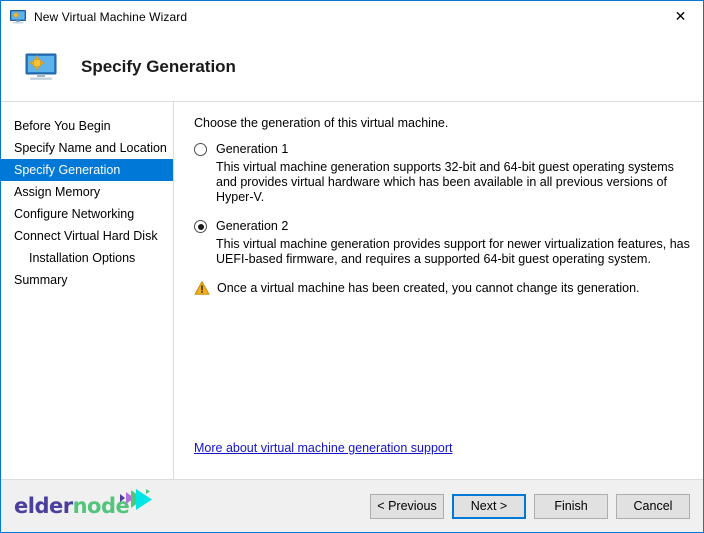 The image size is (704, 533). I want to click on title-bar: New Virtual Machine Wizard ✕, so click(352, 17).